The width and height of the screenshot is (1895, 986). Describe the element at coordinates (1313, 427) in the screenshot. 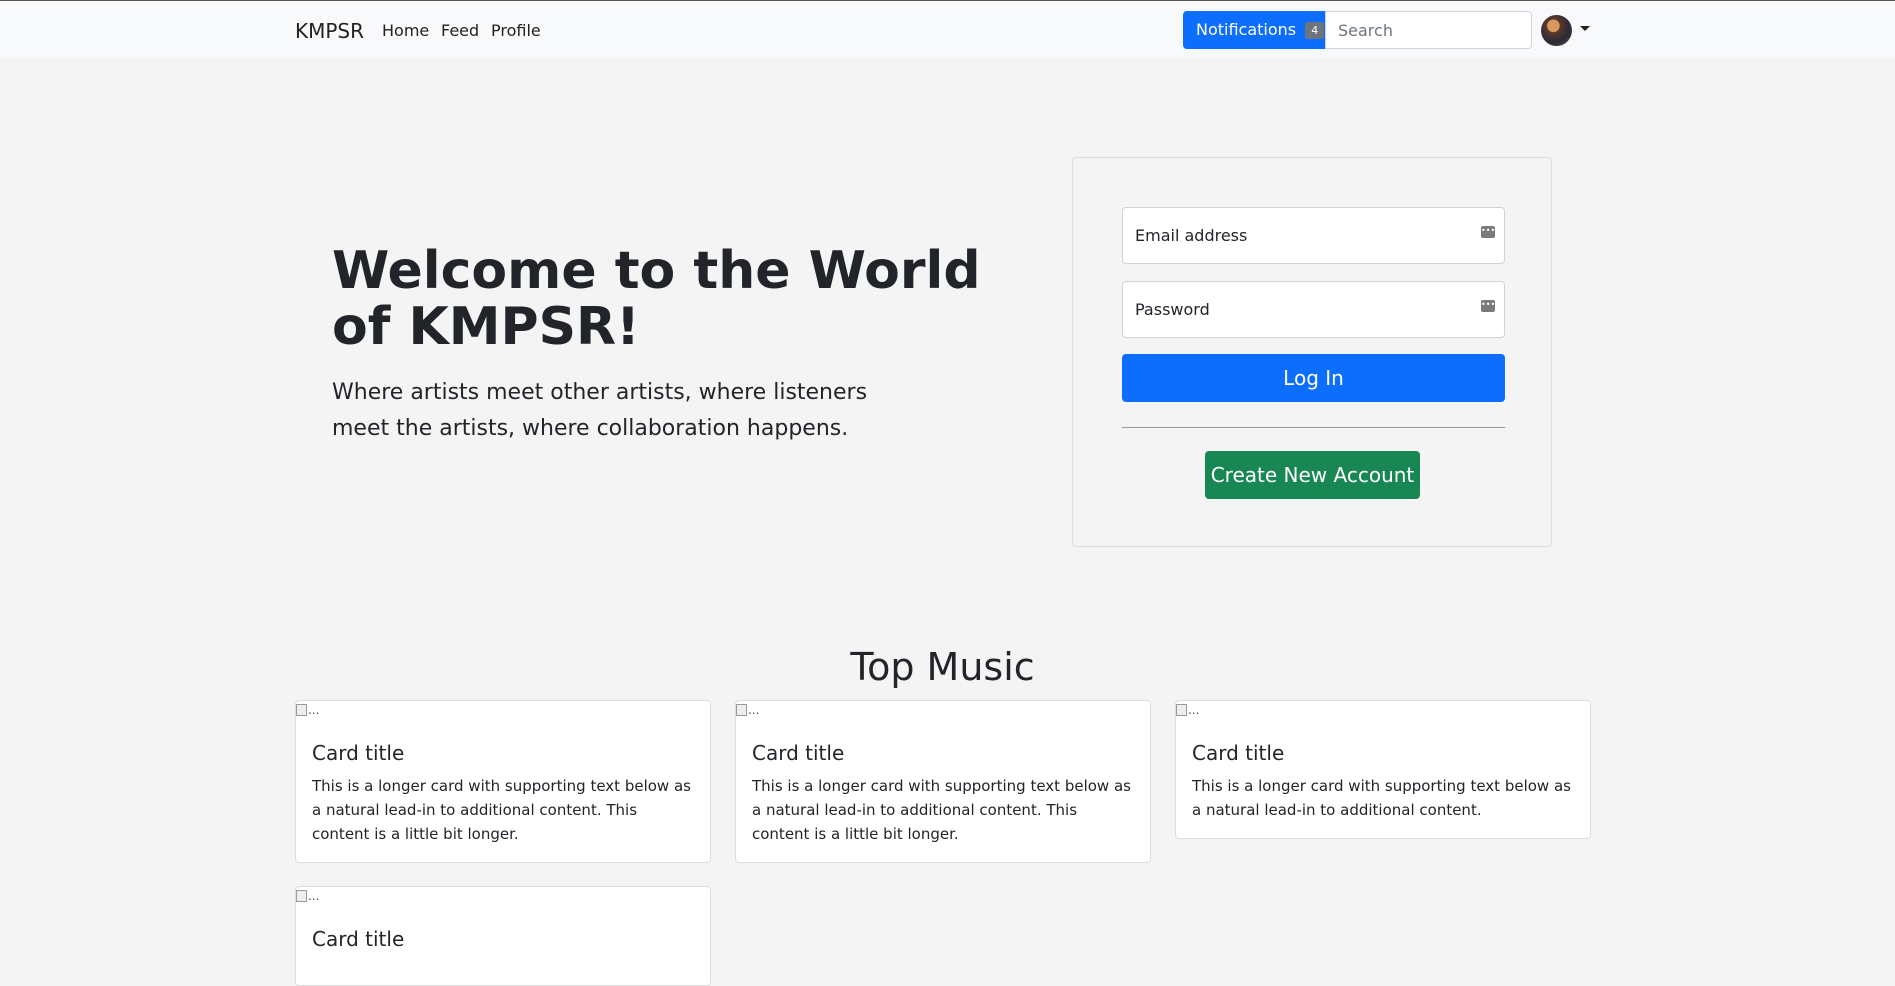

I see `divider` at that location.